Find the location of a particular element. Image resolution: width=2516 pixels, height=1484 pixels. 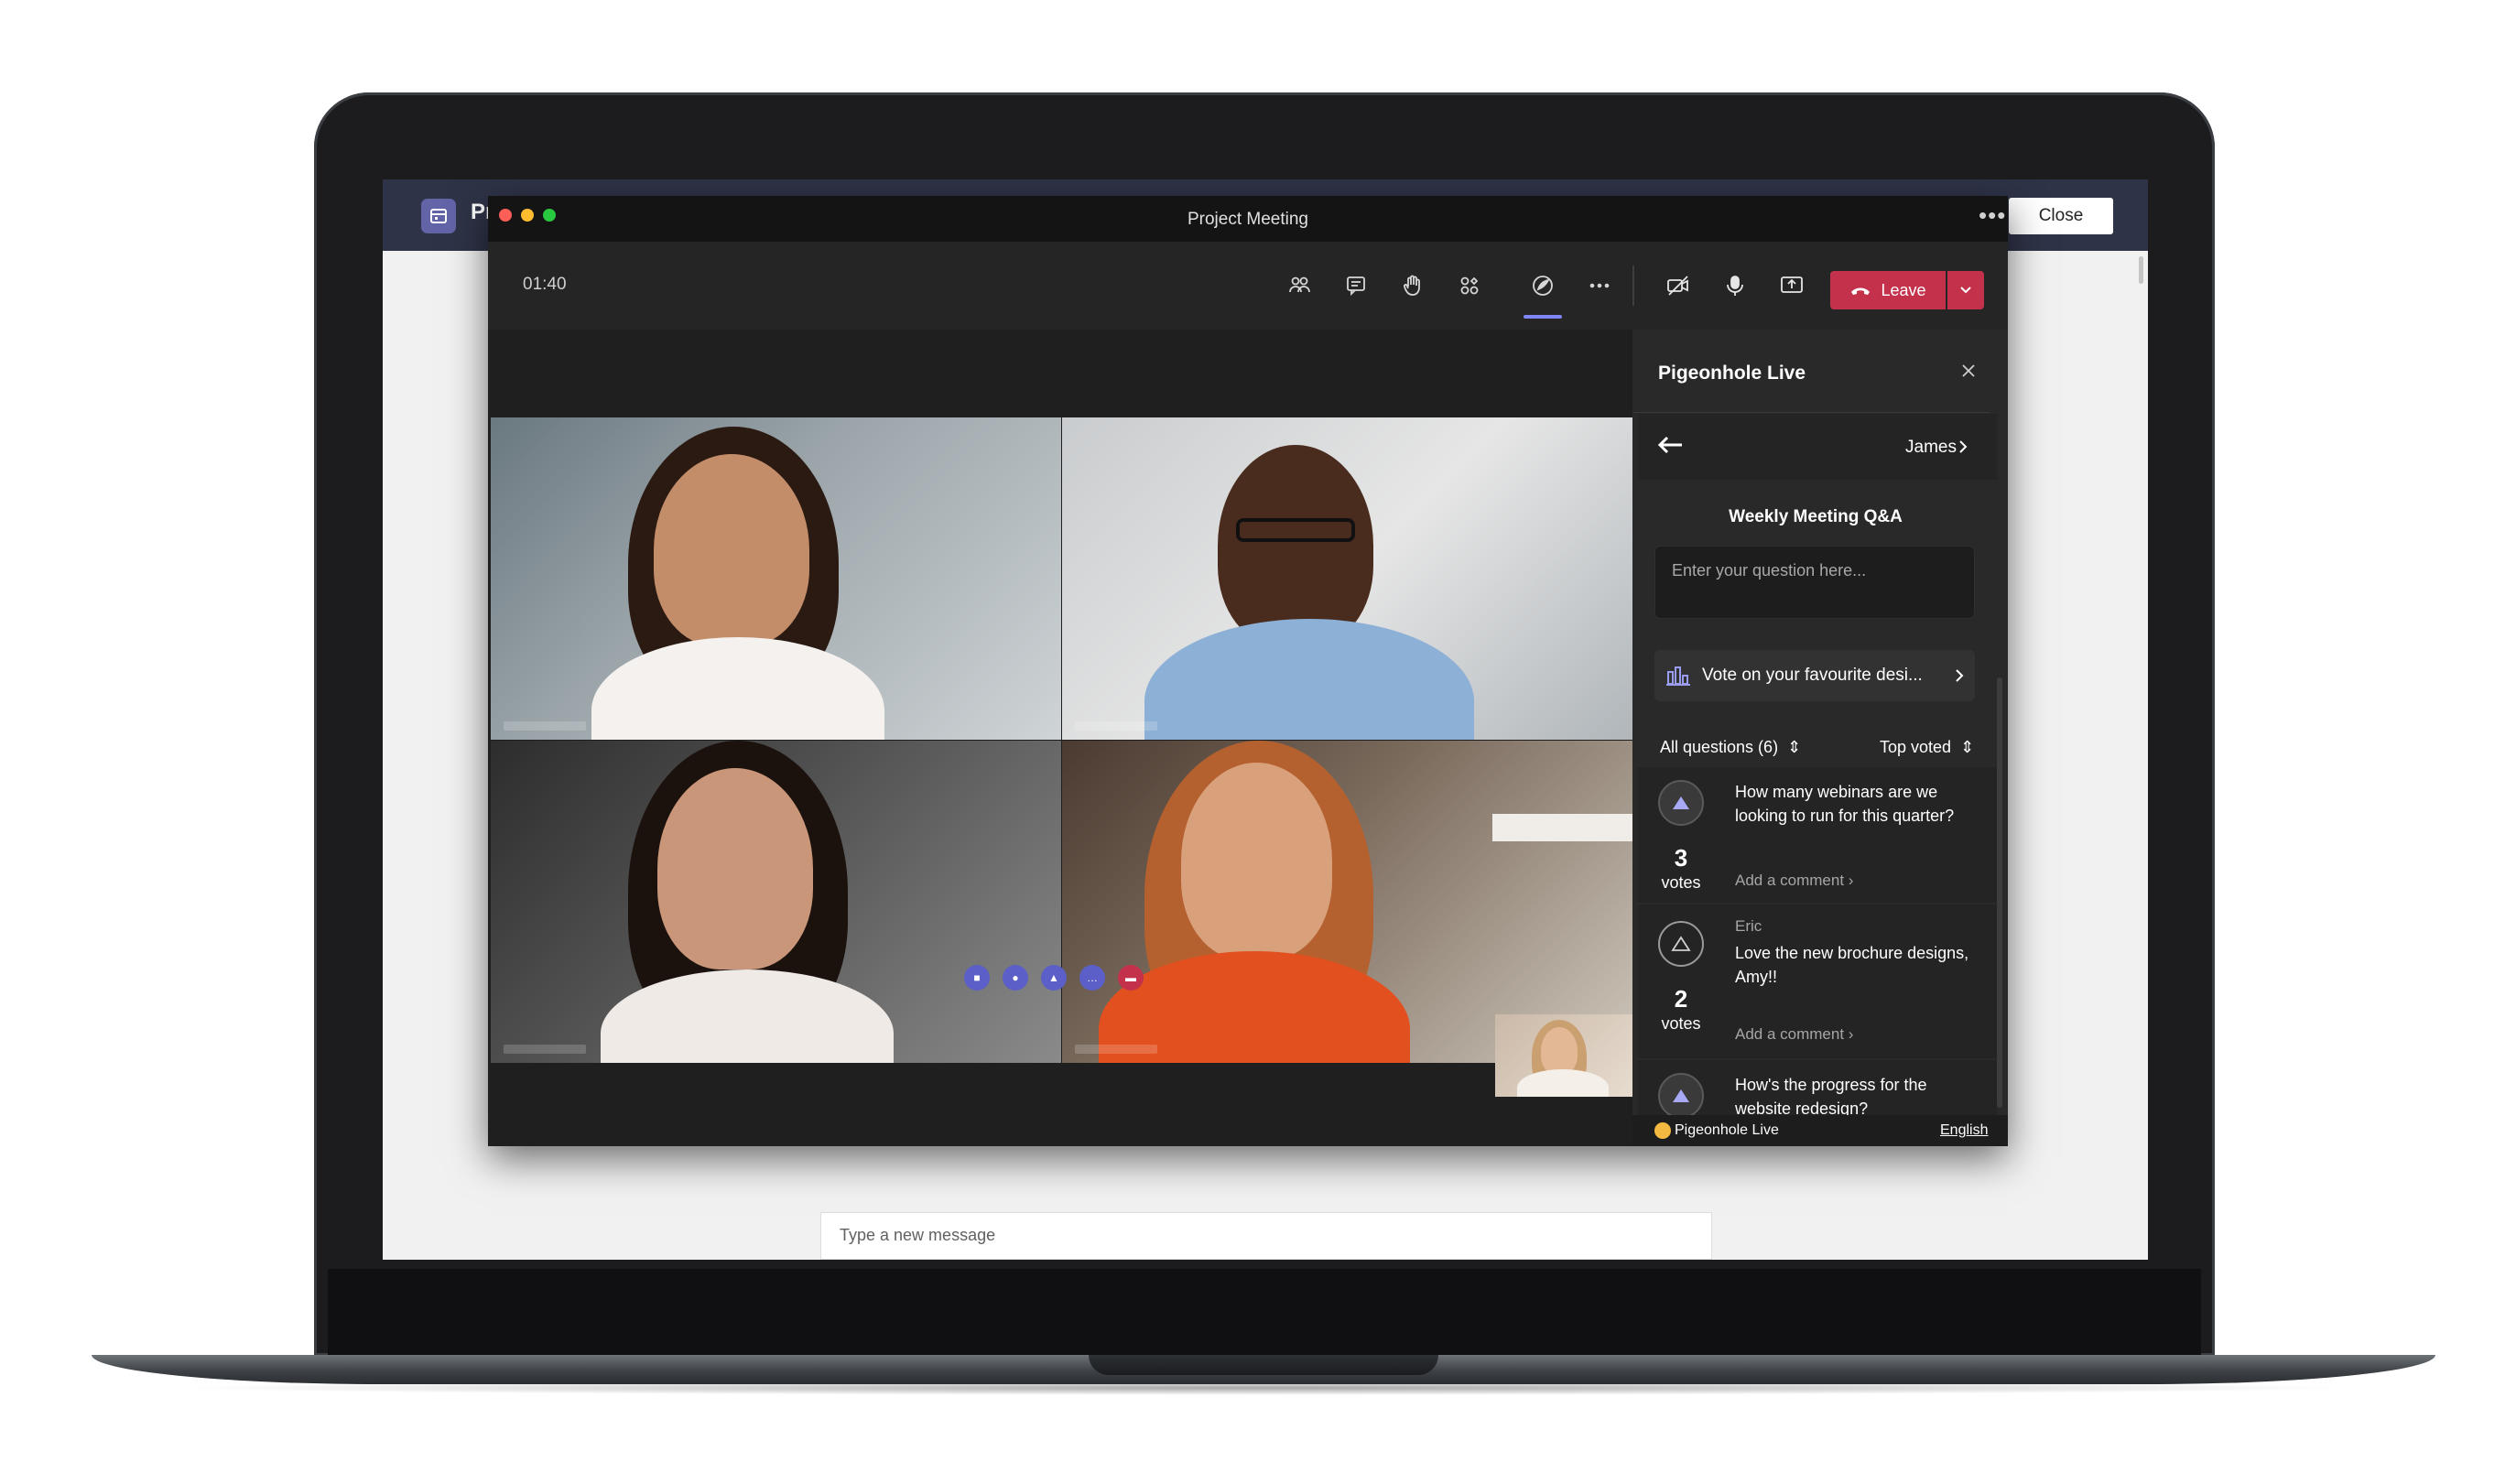

window-more-button: ••• is located at coordinates (1992, 216).